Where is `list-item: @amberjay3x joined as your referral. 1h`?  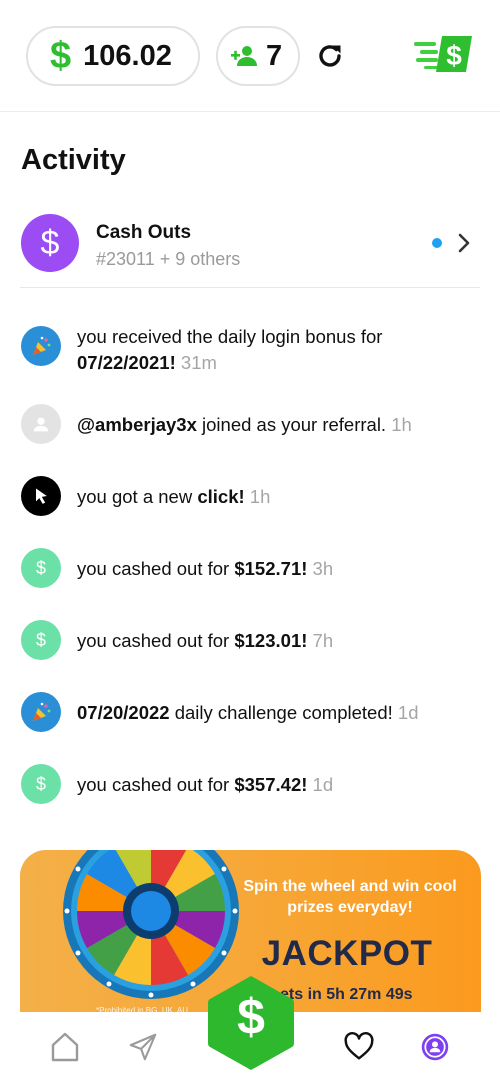
list-item: @amberjay3x joined as your referral. 1h is located at coordinates (250, 424).